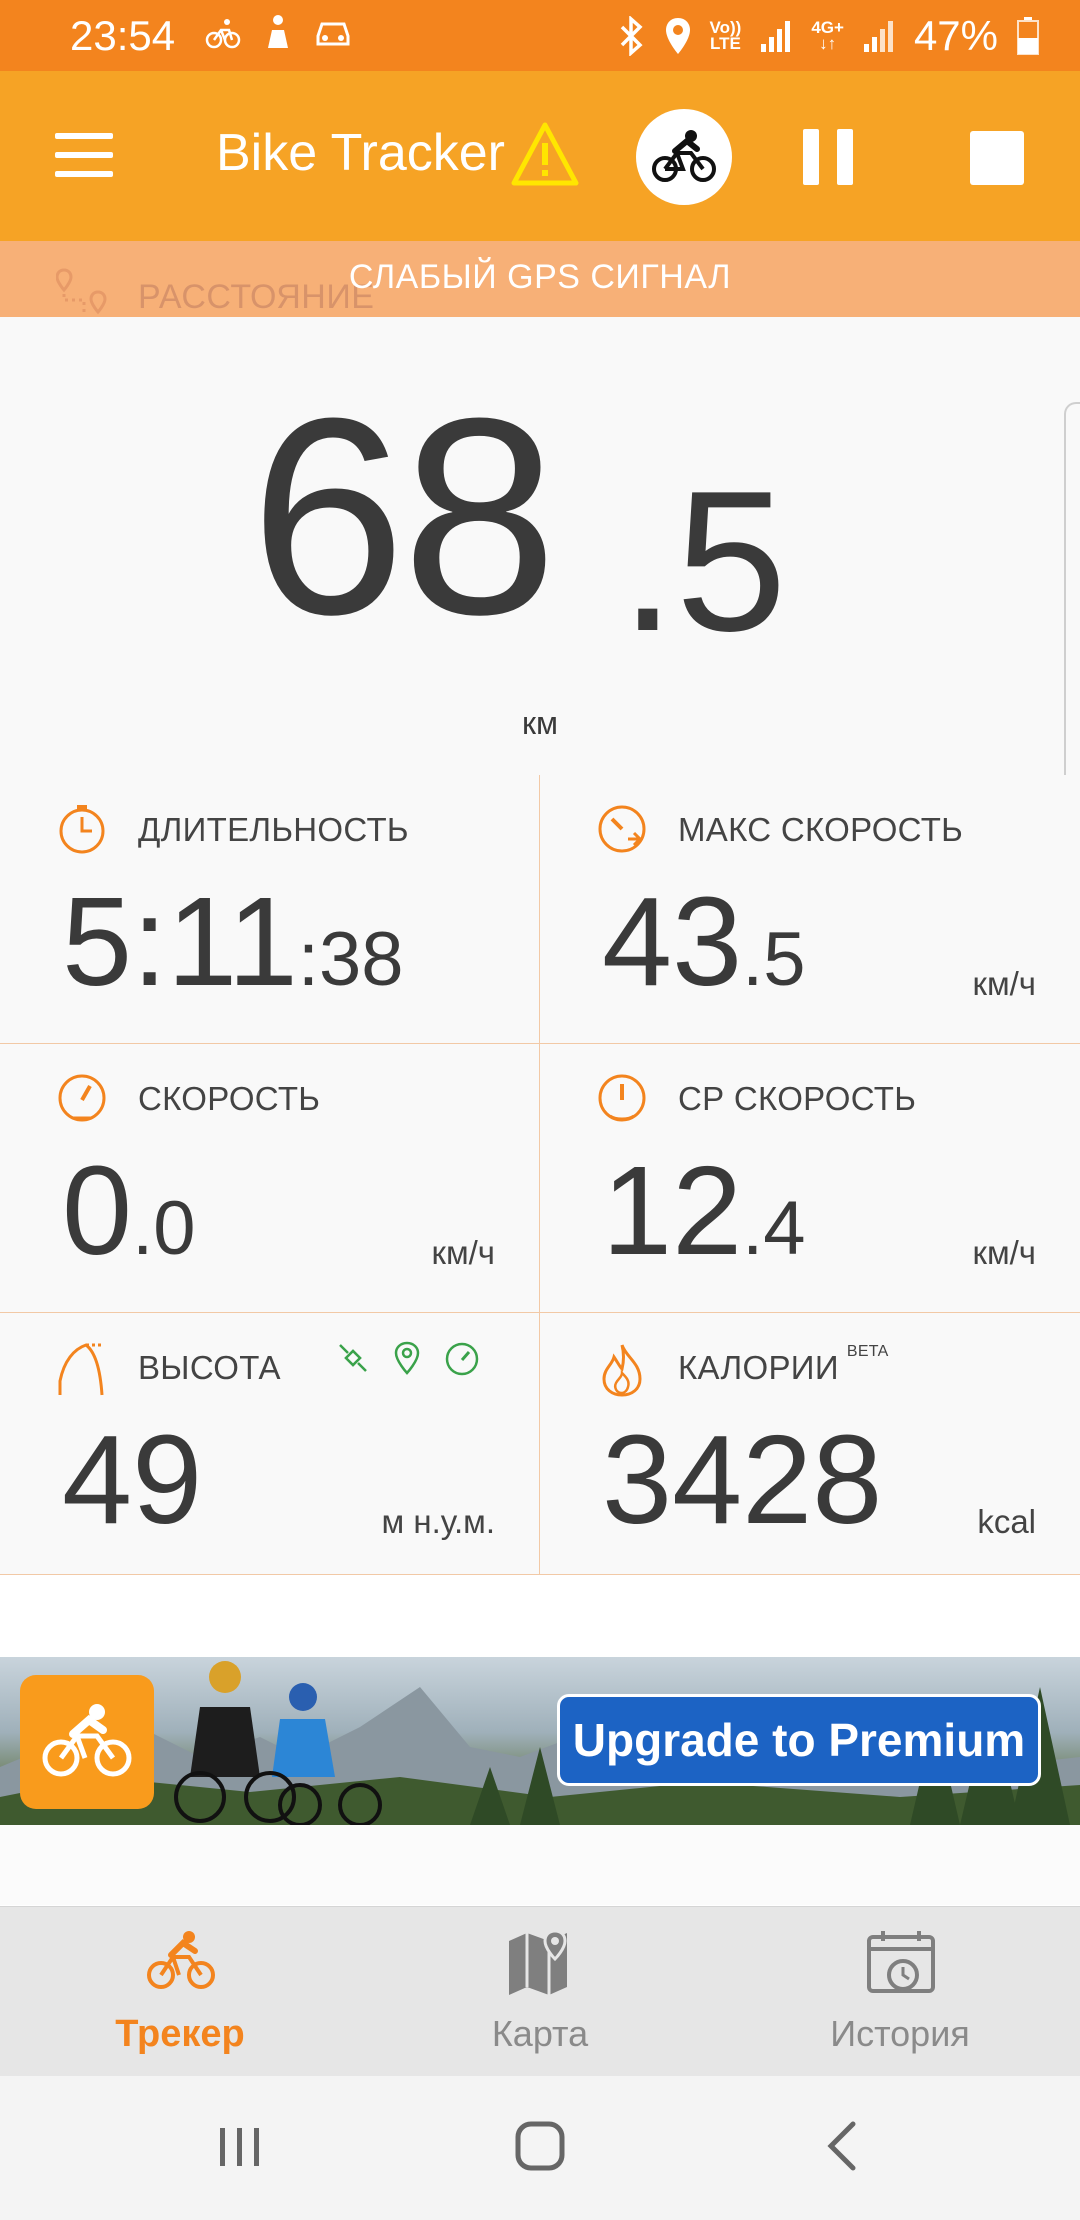  Describe the element at coordinates (229, 1098) in the screenshot. I see `speed-label: СКОРОСТЬ` at that location.